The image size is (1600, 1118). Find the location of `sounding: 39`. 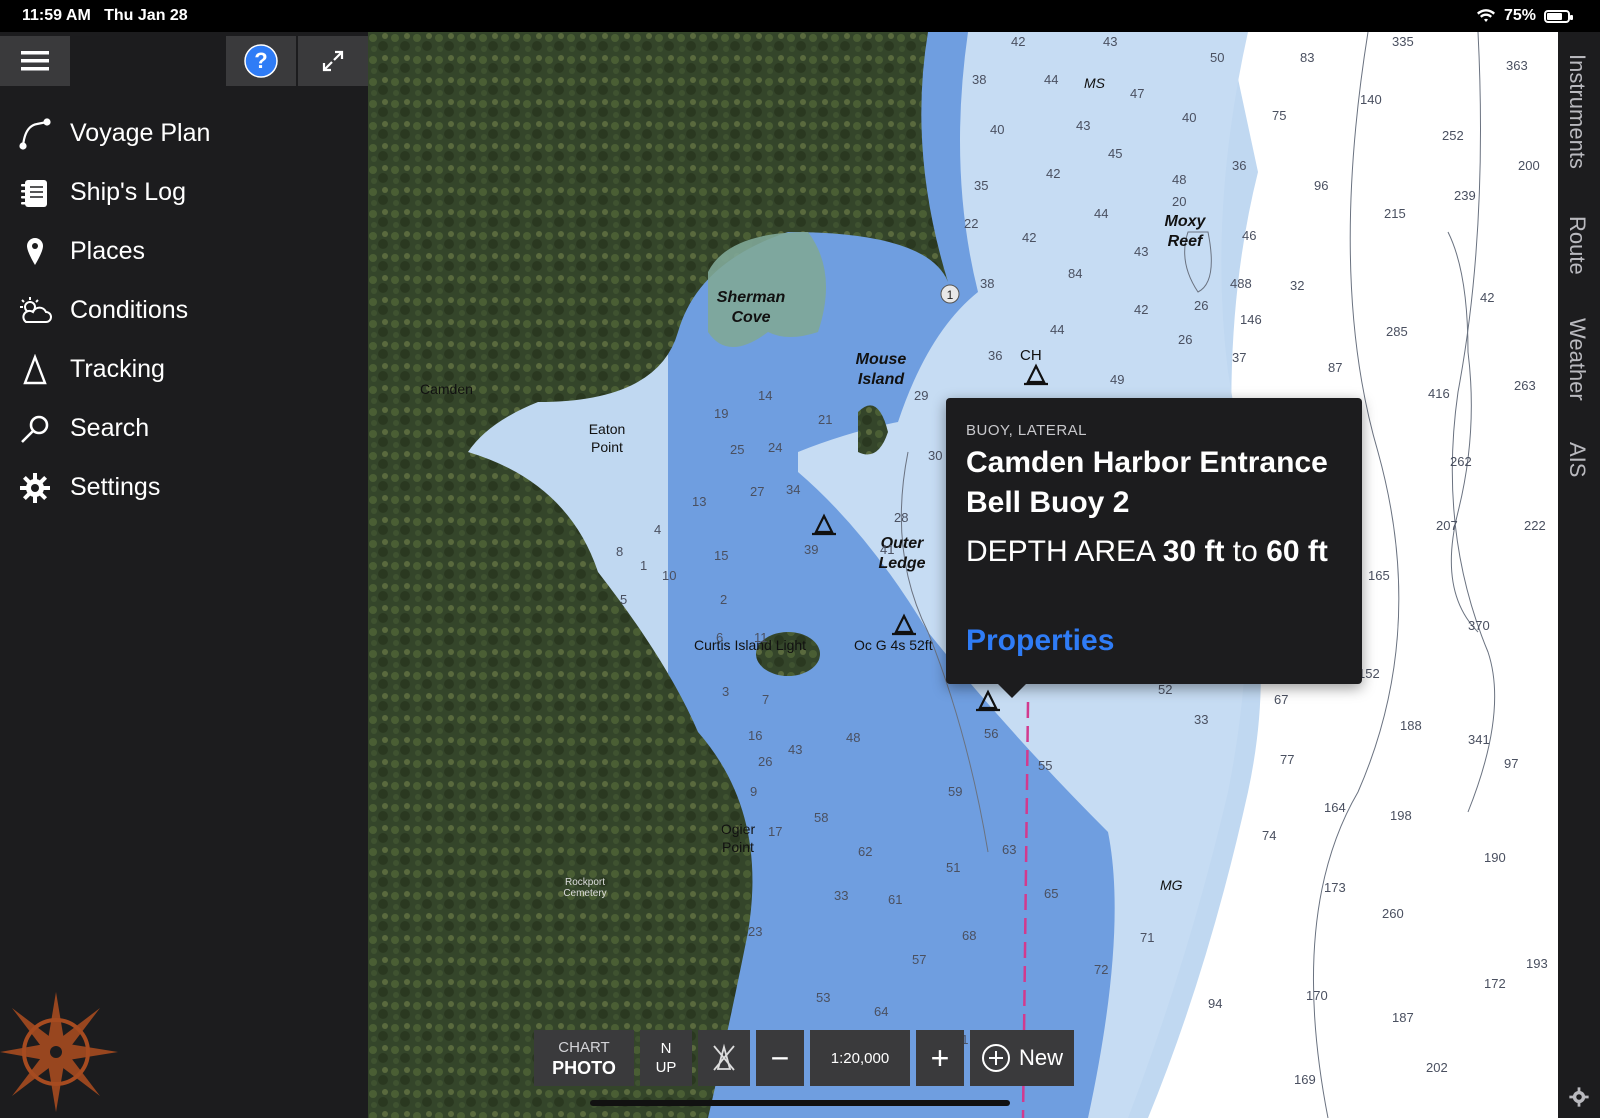

sounding: 39 is located at coordinates (811, 549).